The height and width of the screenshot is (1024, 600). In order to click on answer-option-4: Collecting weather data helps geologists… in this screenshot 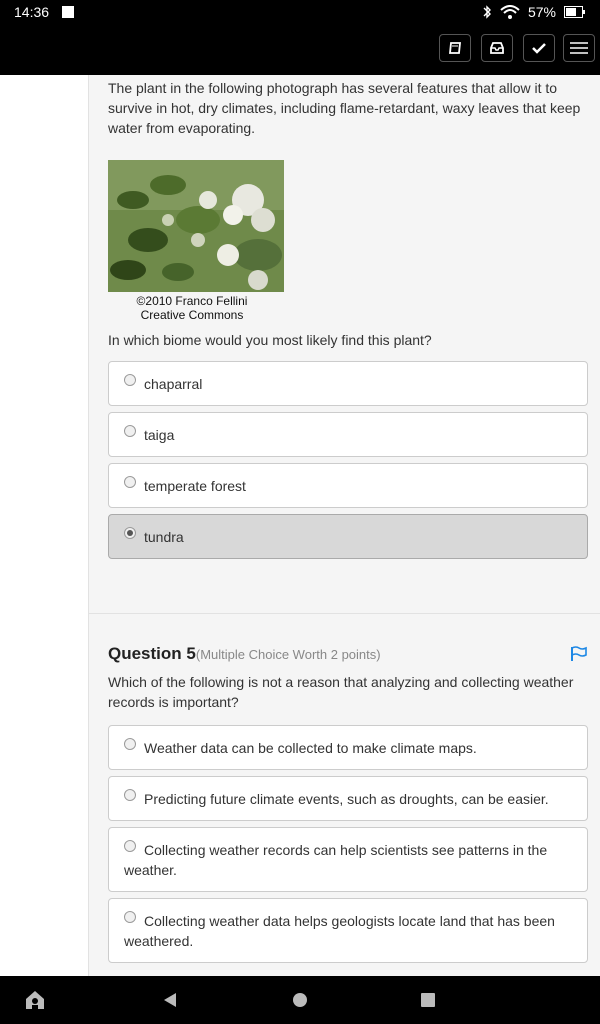, I will do `click(348, 930)`.